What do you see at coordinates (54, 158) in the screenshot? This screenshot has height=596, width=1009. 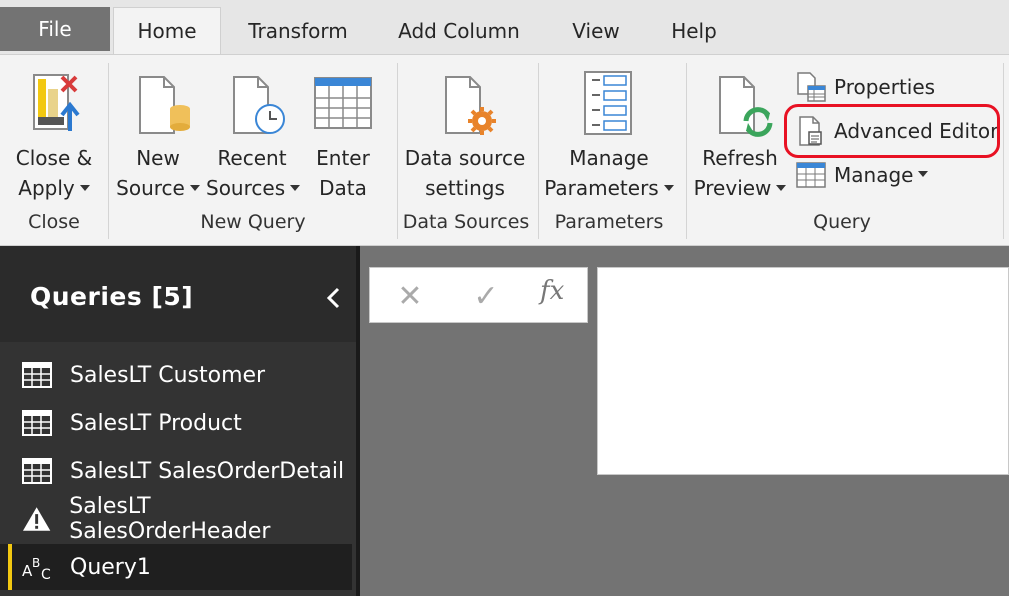 I see `close-apply-label-1: Close &` at bounding box center [54, 158].